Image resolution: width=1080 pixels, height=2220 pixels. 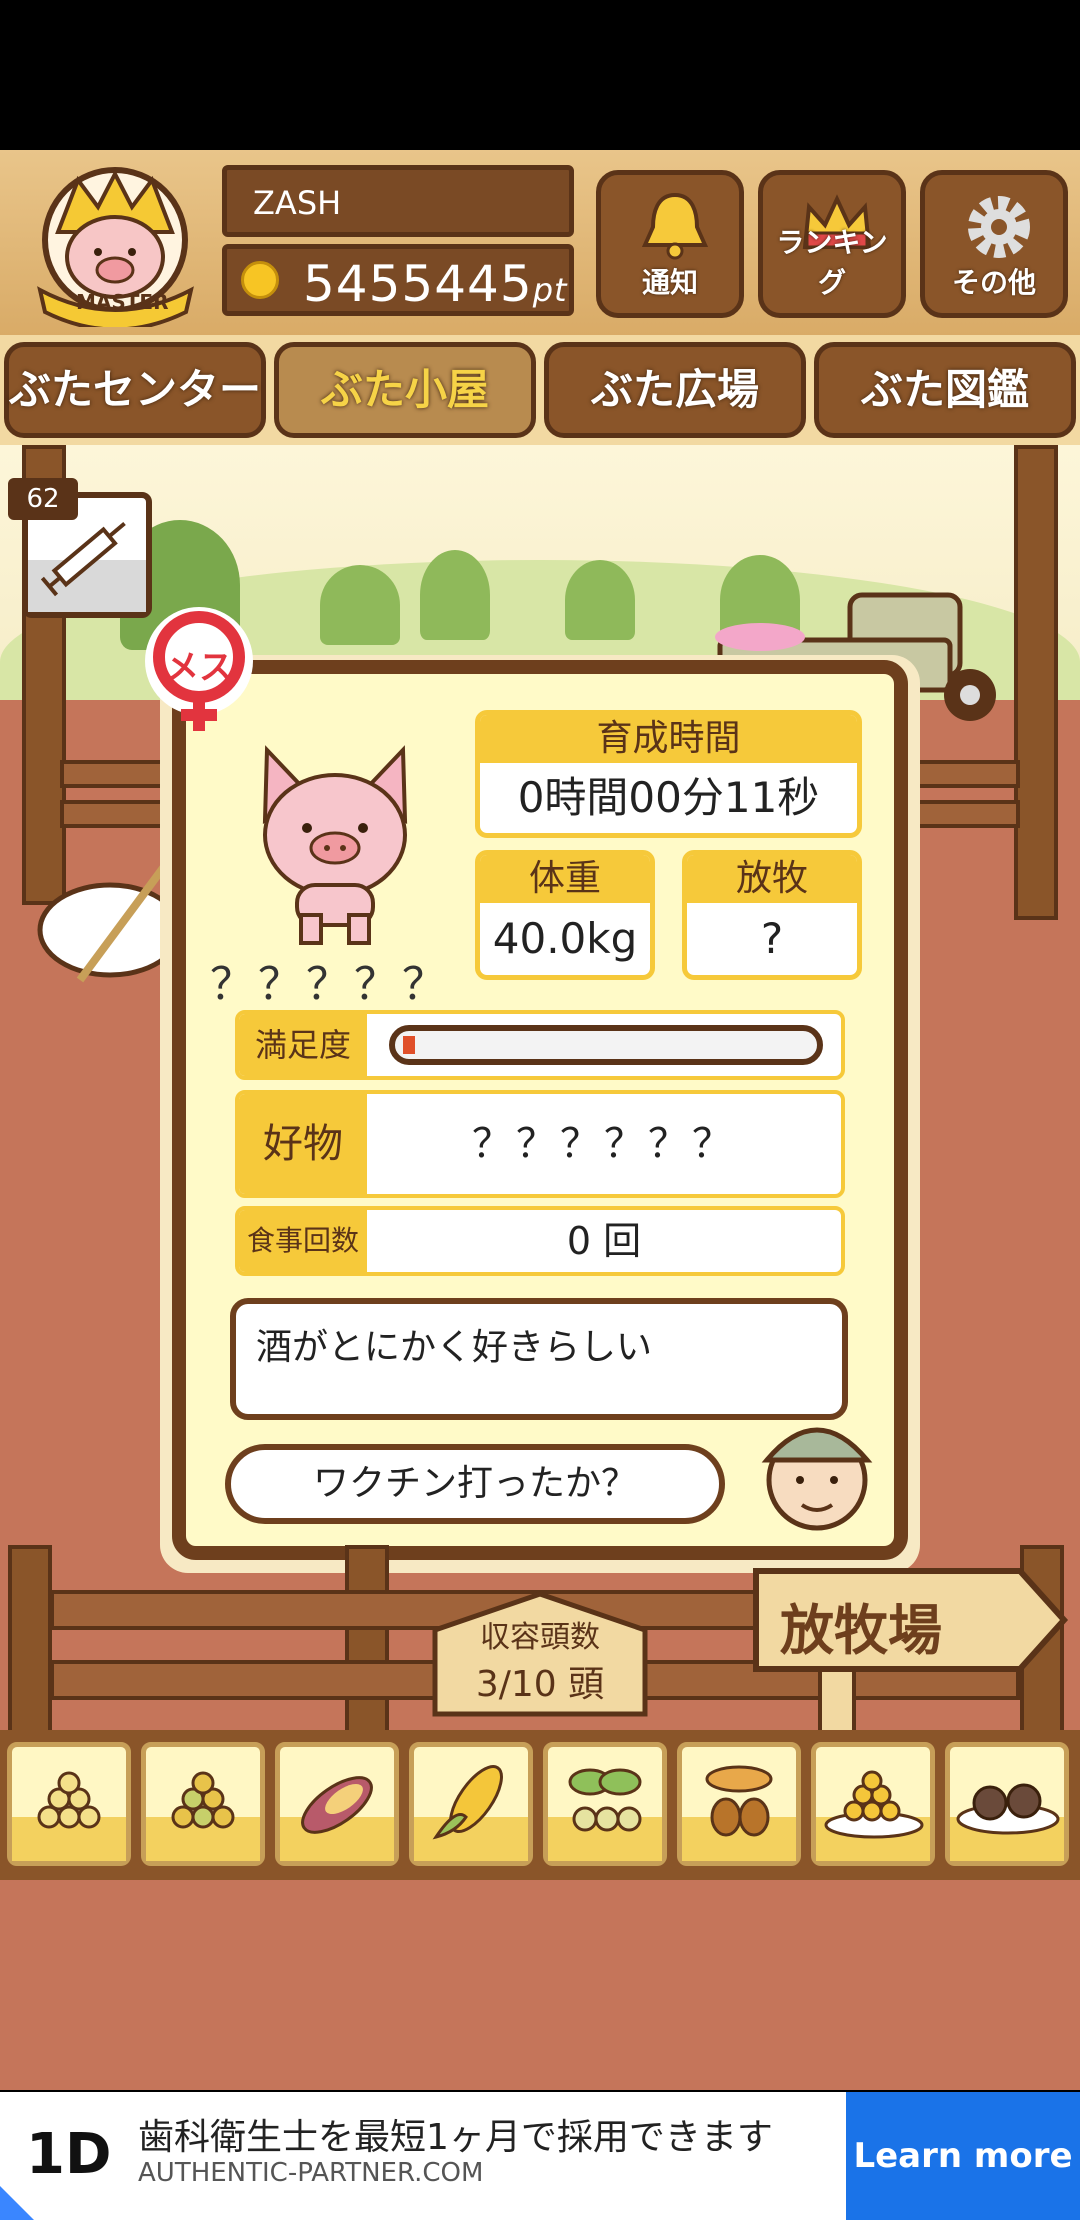 I want to click on points-value: 5455445, so click(x=418, y=284).